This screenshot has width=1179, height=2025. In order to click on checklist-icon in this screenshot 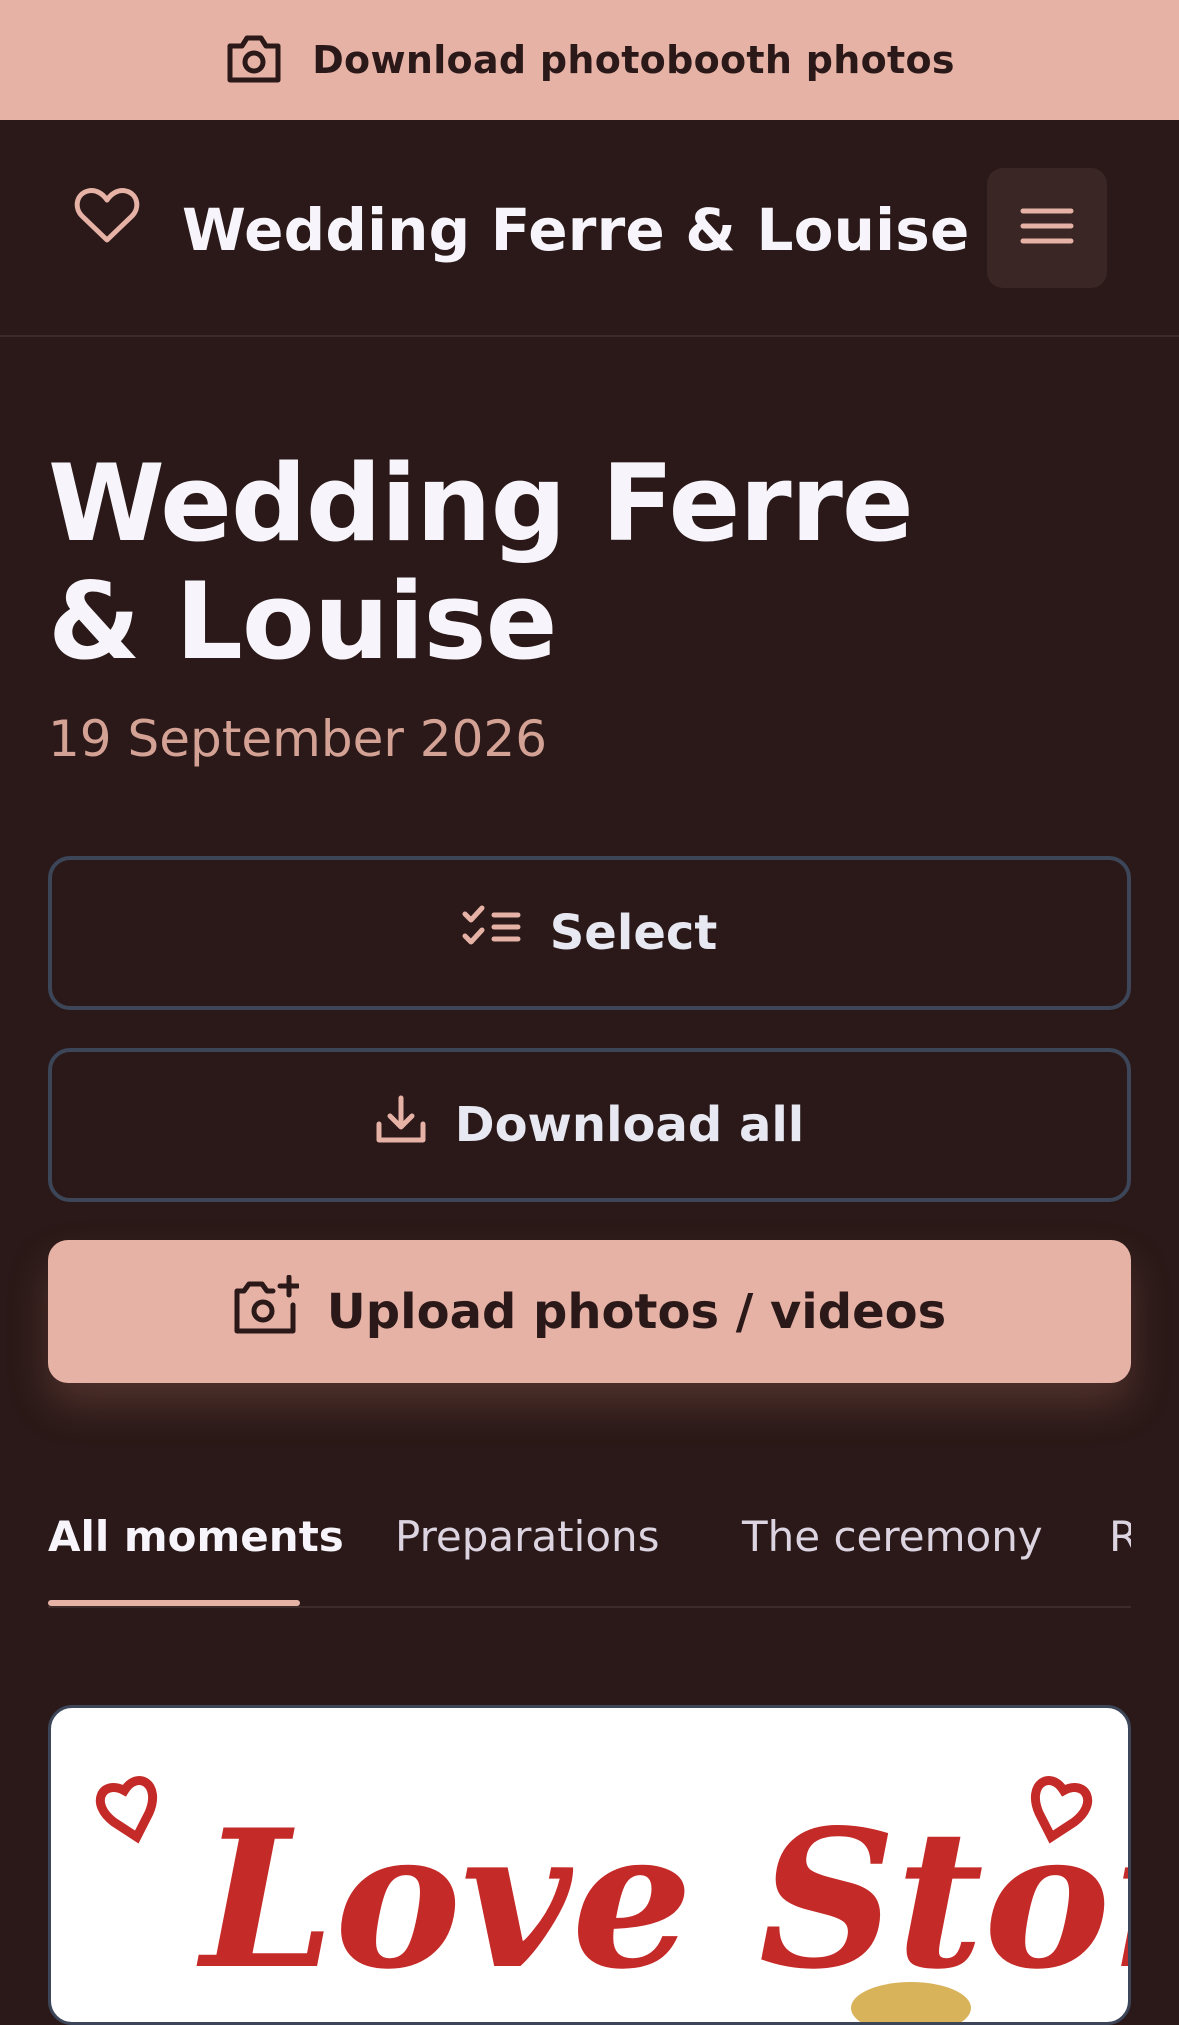, I will do `click(492, 933)`.